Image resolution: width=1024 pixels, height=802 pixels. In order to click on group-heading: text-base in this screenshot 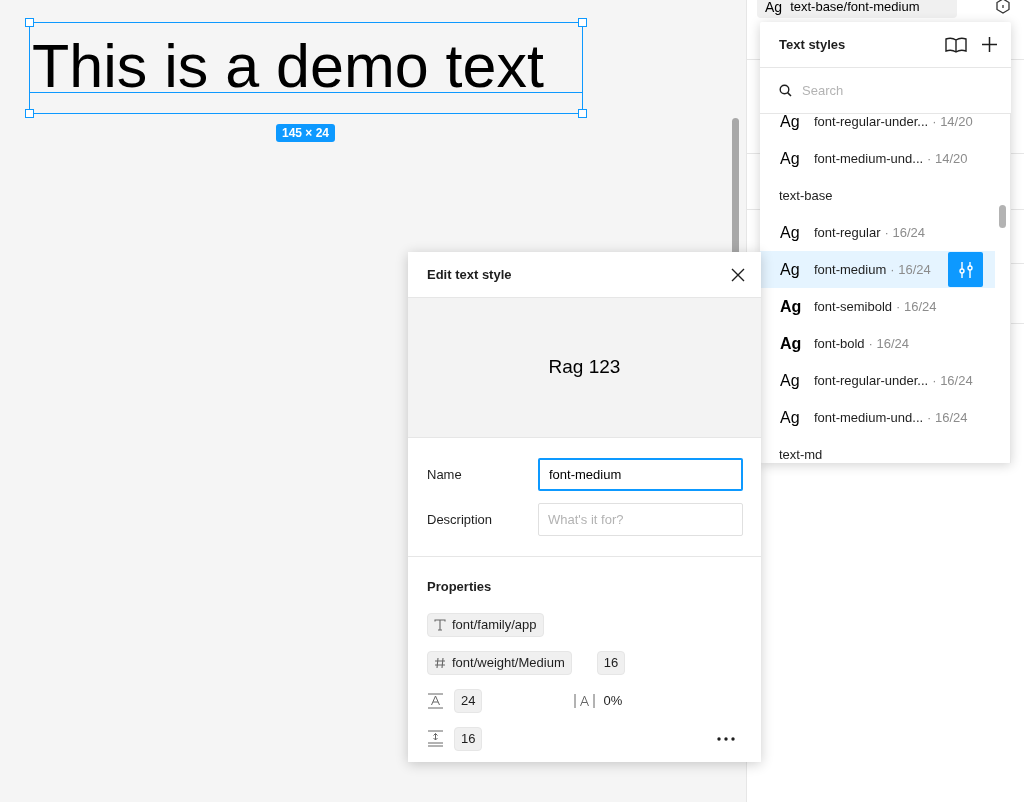, I will do `click(806, 195)`.